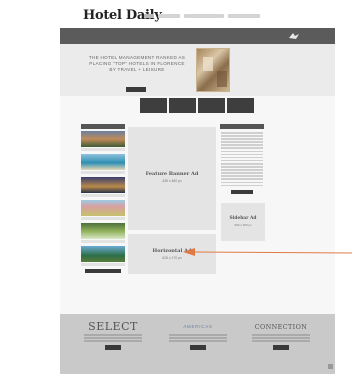 Image resolution: width=361 pixels, height=378 pixels. I want to click on footer-brand-logo: CONNECTION, so click(281, 327).